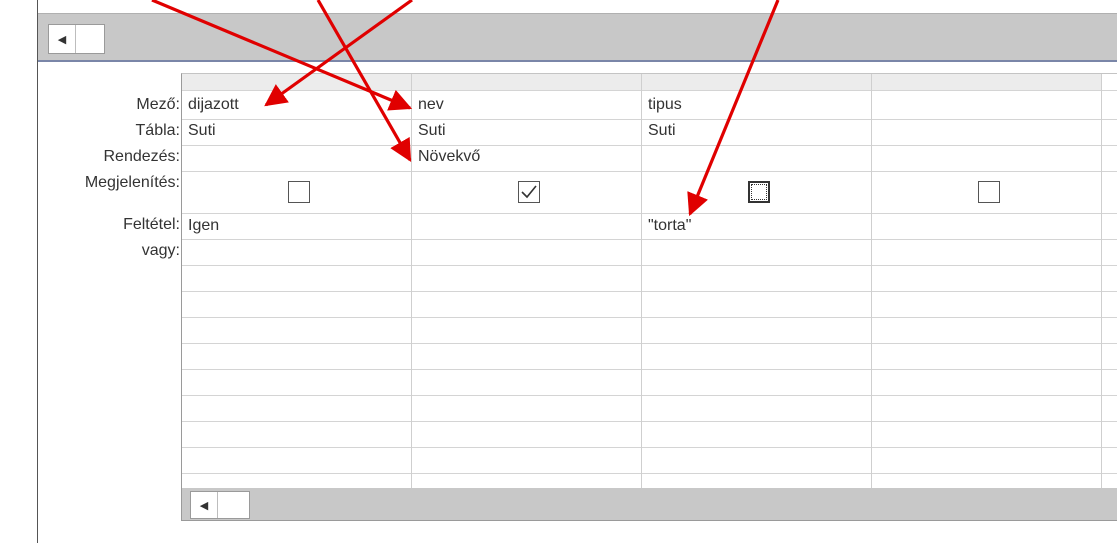  I want to click on criteria-cell-1: Igen, so click(203, 226).